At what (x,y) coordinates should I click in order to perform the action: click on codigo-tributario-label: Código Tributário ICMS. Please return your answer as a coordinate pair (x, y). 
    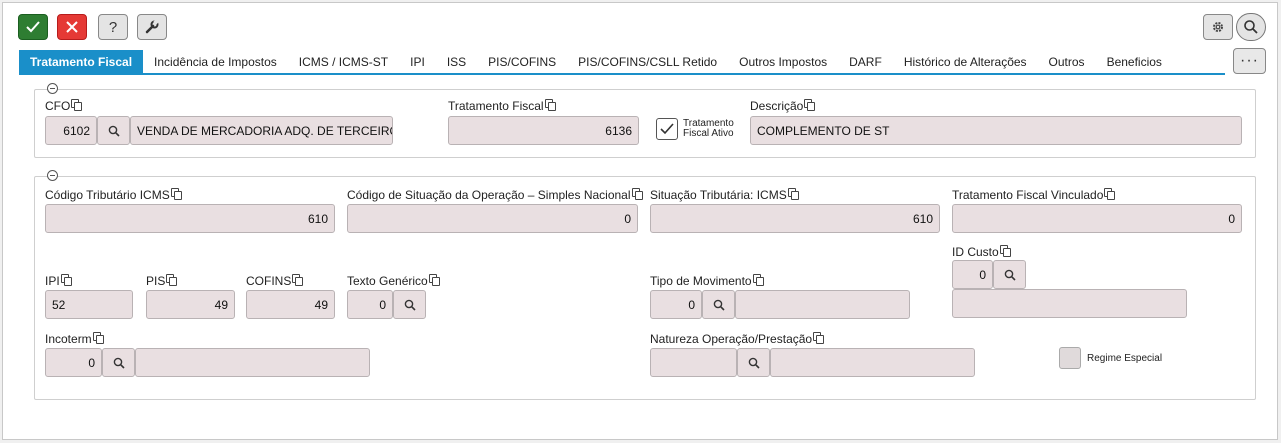
    Looking at the image, I should click on (113, 195).